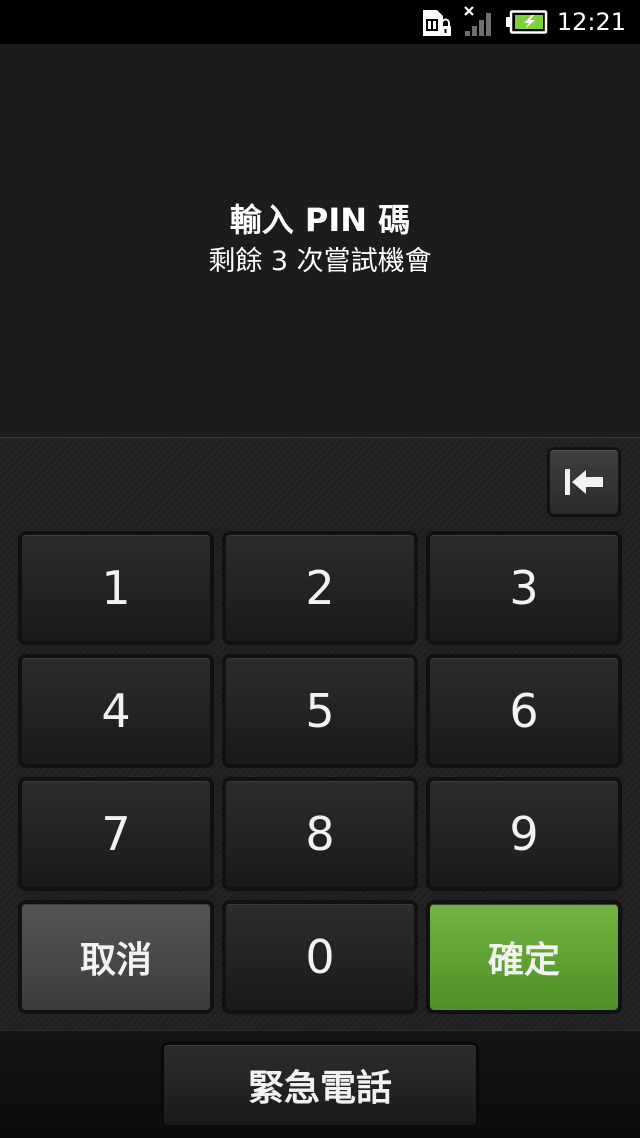 The image size is (640, 1138). I want to click on backspace-button, so click(584, 482).